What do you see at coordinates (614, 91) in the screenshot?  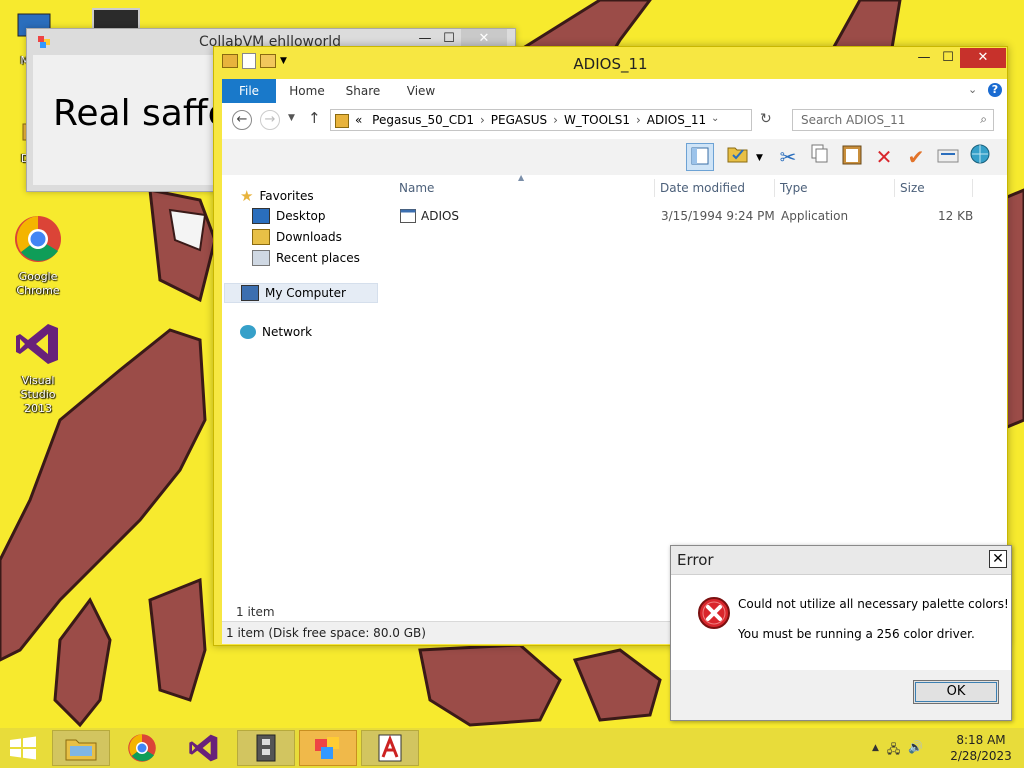 I see `ribbon-tabs: File Home Share View ⌄ ?` at bounding box center [614, 91].